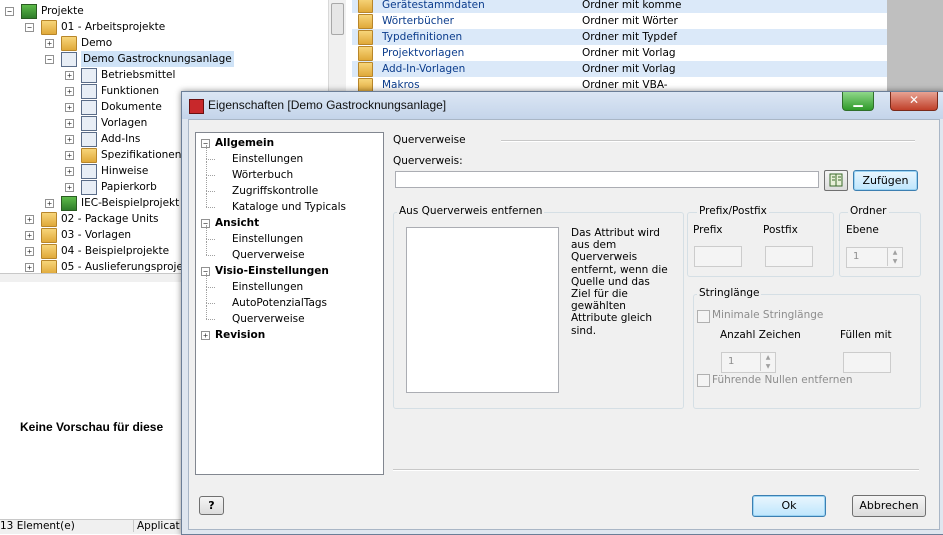 The image size is (943, 535). Describe the element at coordinates (428, 161) in the screenshot. I see `crossref-label: Querverweis:` at that location.